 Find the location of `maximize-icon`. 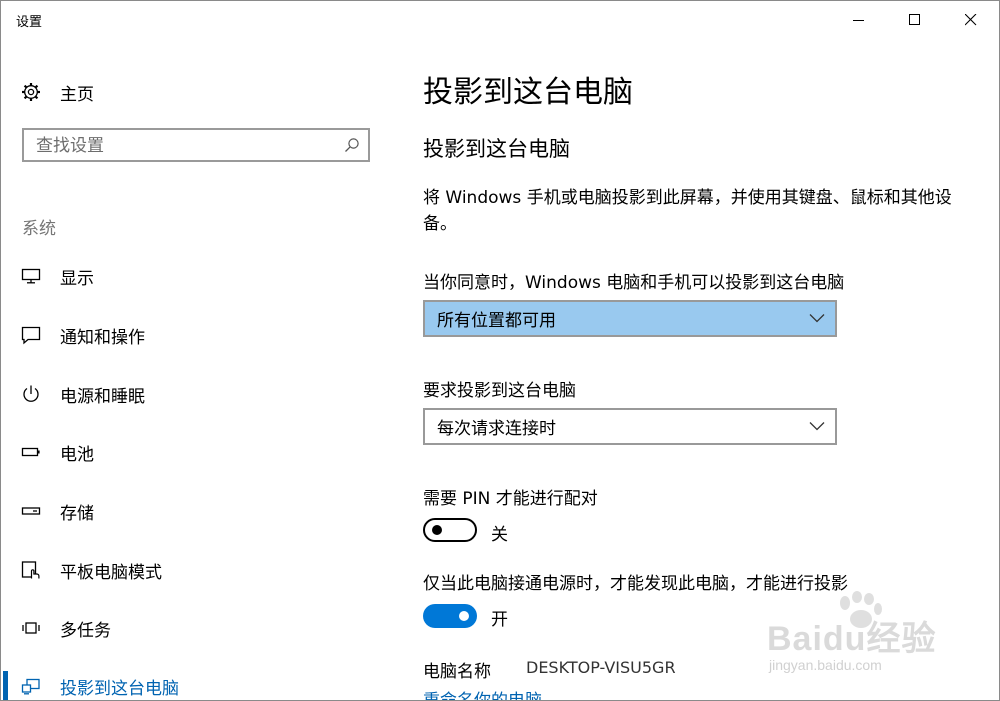

maximize-icon is located at coordinates (914, 19).